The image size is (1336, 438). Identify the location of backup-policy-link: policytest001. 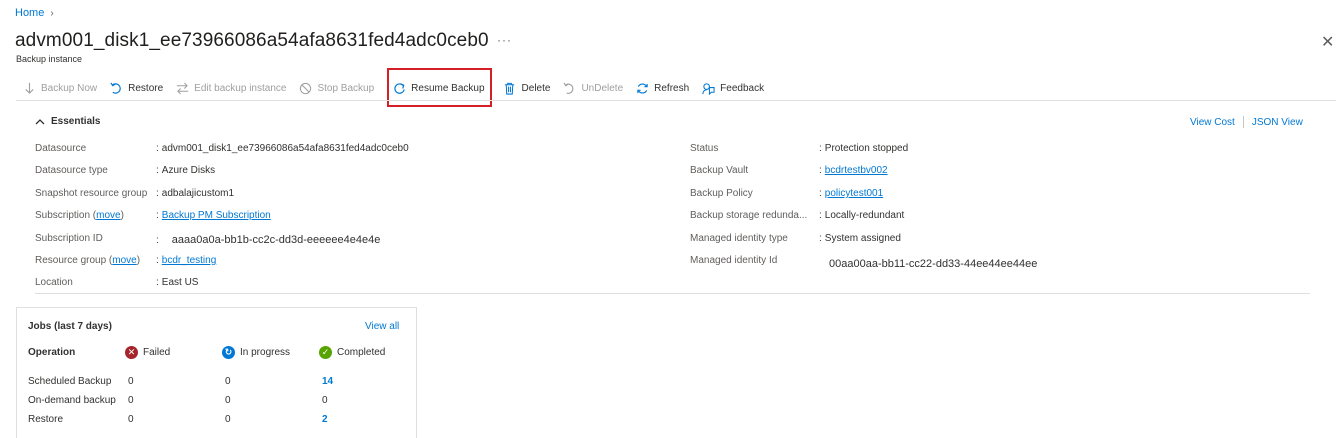
(854, 193).